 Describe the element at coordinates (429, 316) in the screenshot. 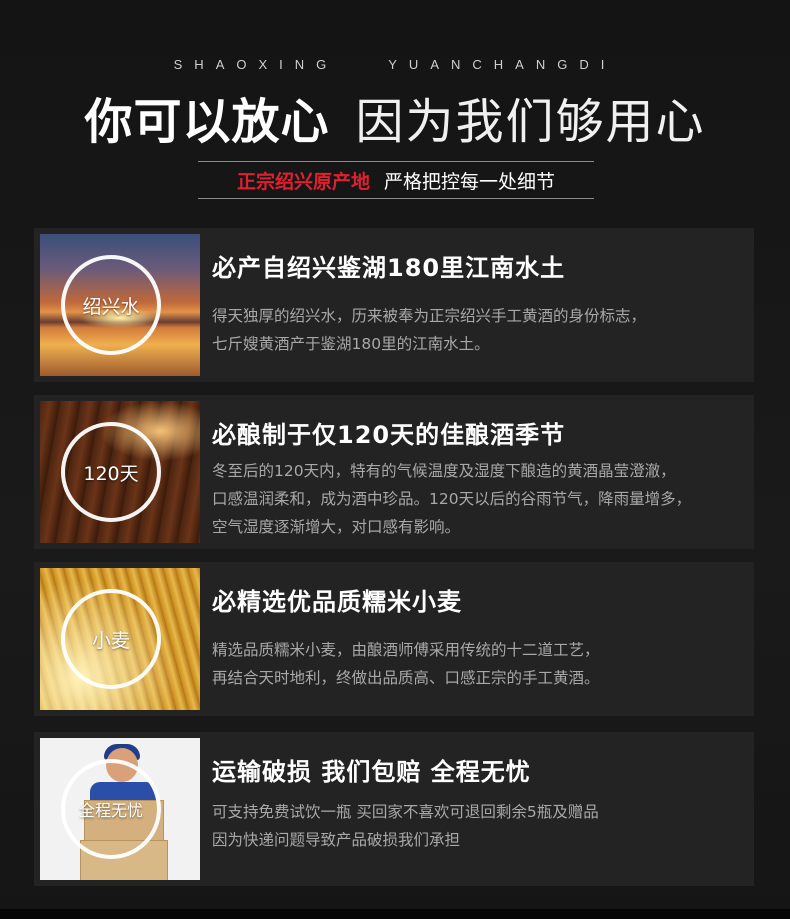

I see `desc-line: 得天独厚的绍兴水，历来被奉为正宗绍兴手工黄酒的身份标志，` at that location.